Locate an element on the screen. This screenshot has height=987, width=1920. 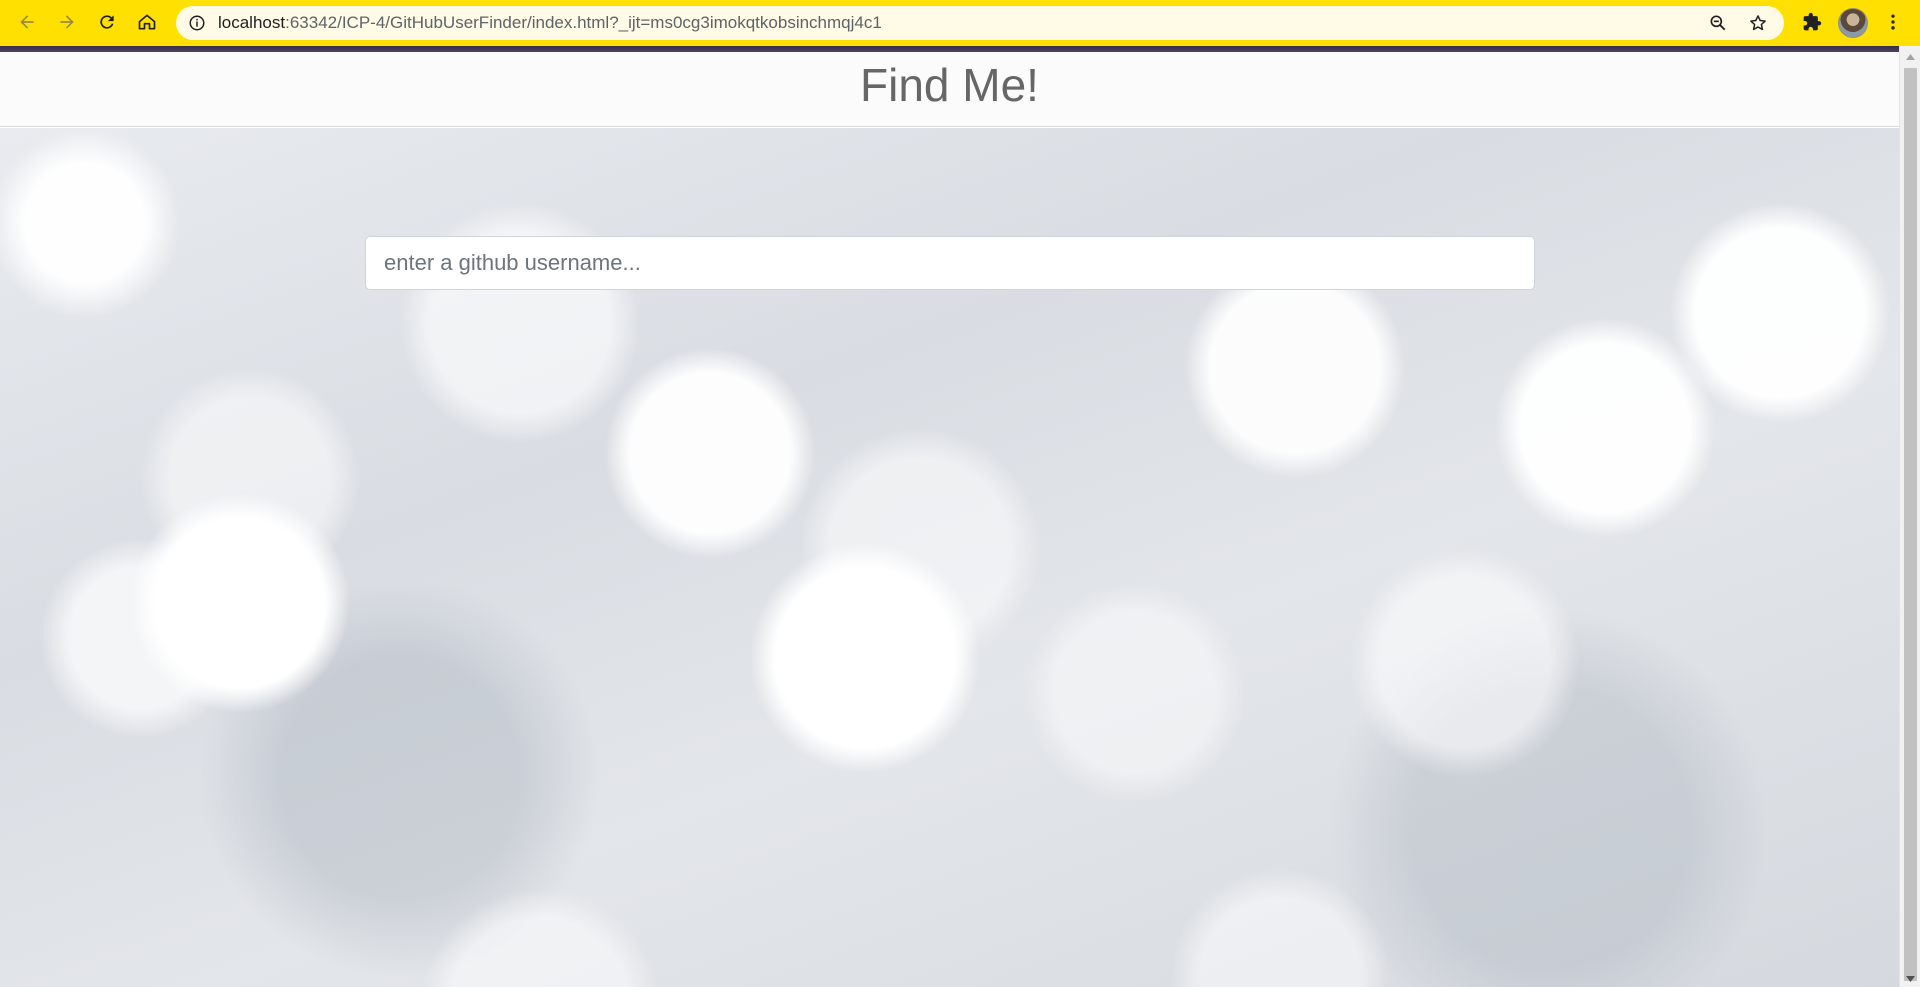
arrow-left-icon is located at coordinates (27, 22).